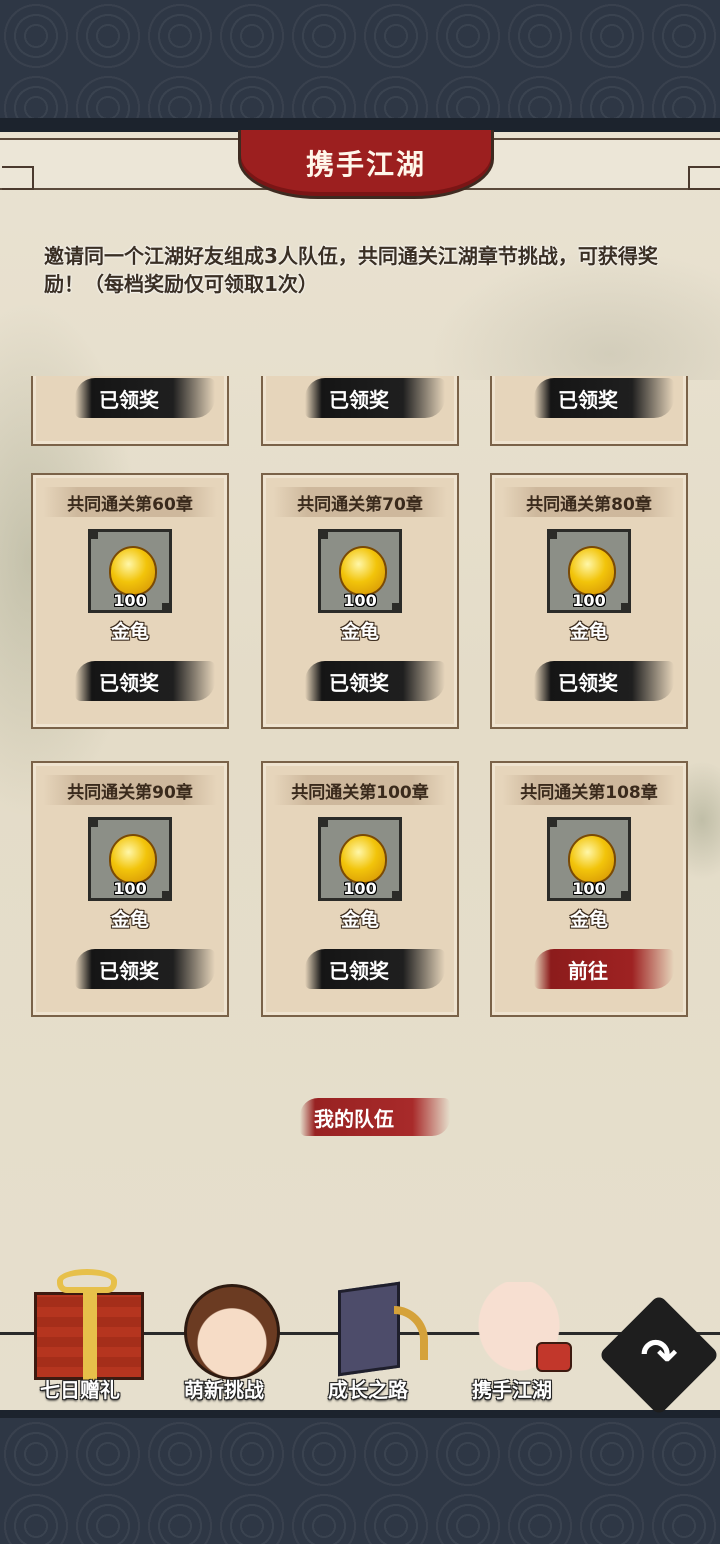  What do you see at coordinates (589, 502) in the screenshot?
I see `reward-title: 共同通关第80章` at bounding box center [589, 502].